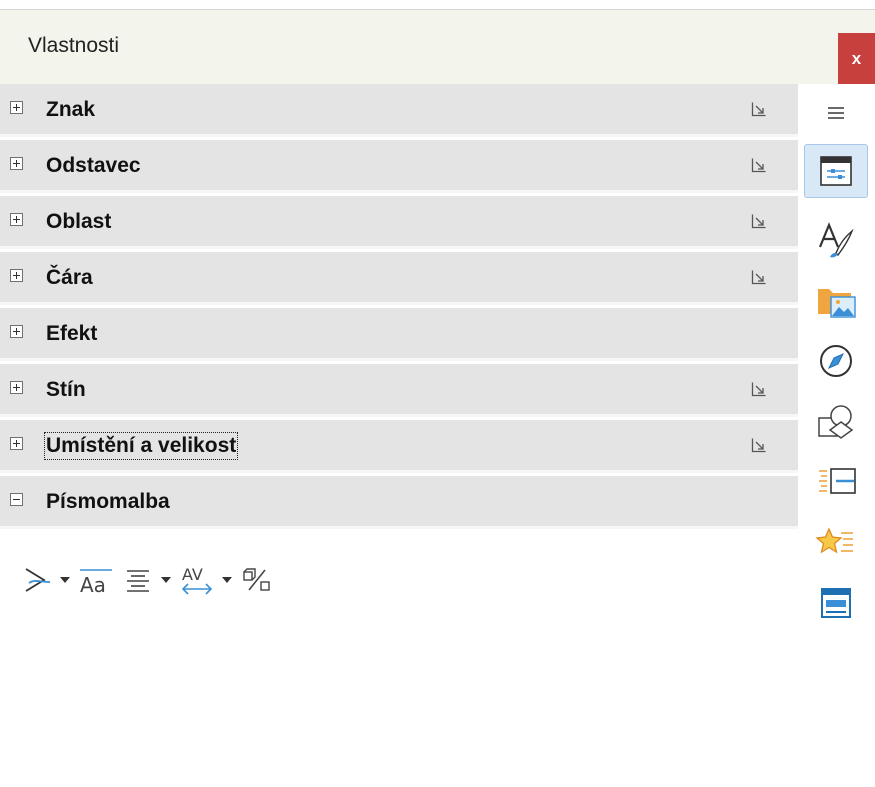 The image size is (875, 787). Describe the element at coordinates (93, 584) in the screenshot. I see `svg-text: Aa` at that location.